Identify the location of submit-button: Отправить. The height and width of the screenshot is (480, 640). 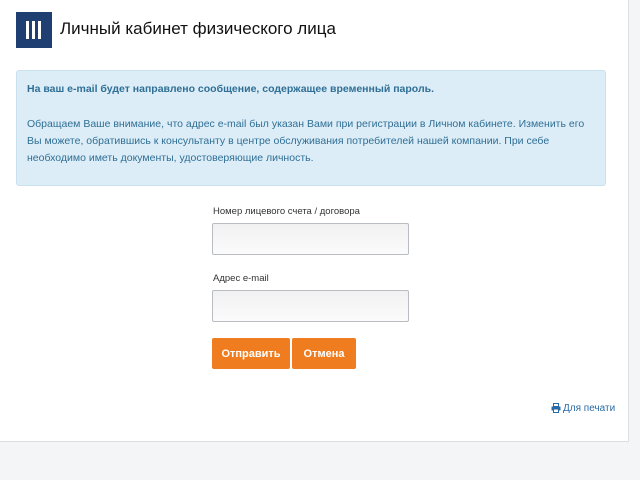
(251, 353).